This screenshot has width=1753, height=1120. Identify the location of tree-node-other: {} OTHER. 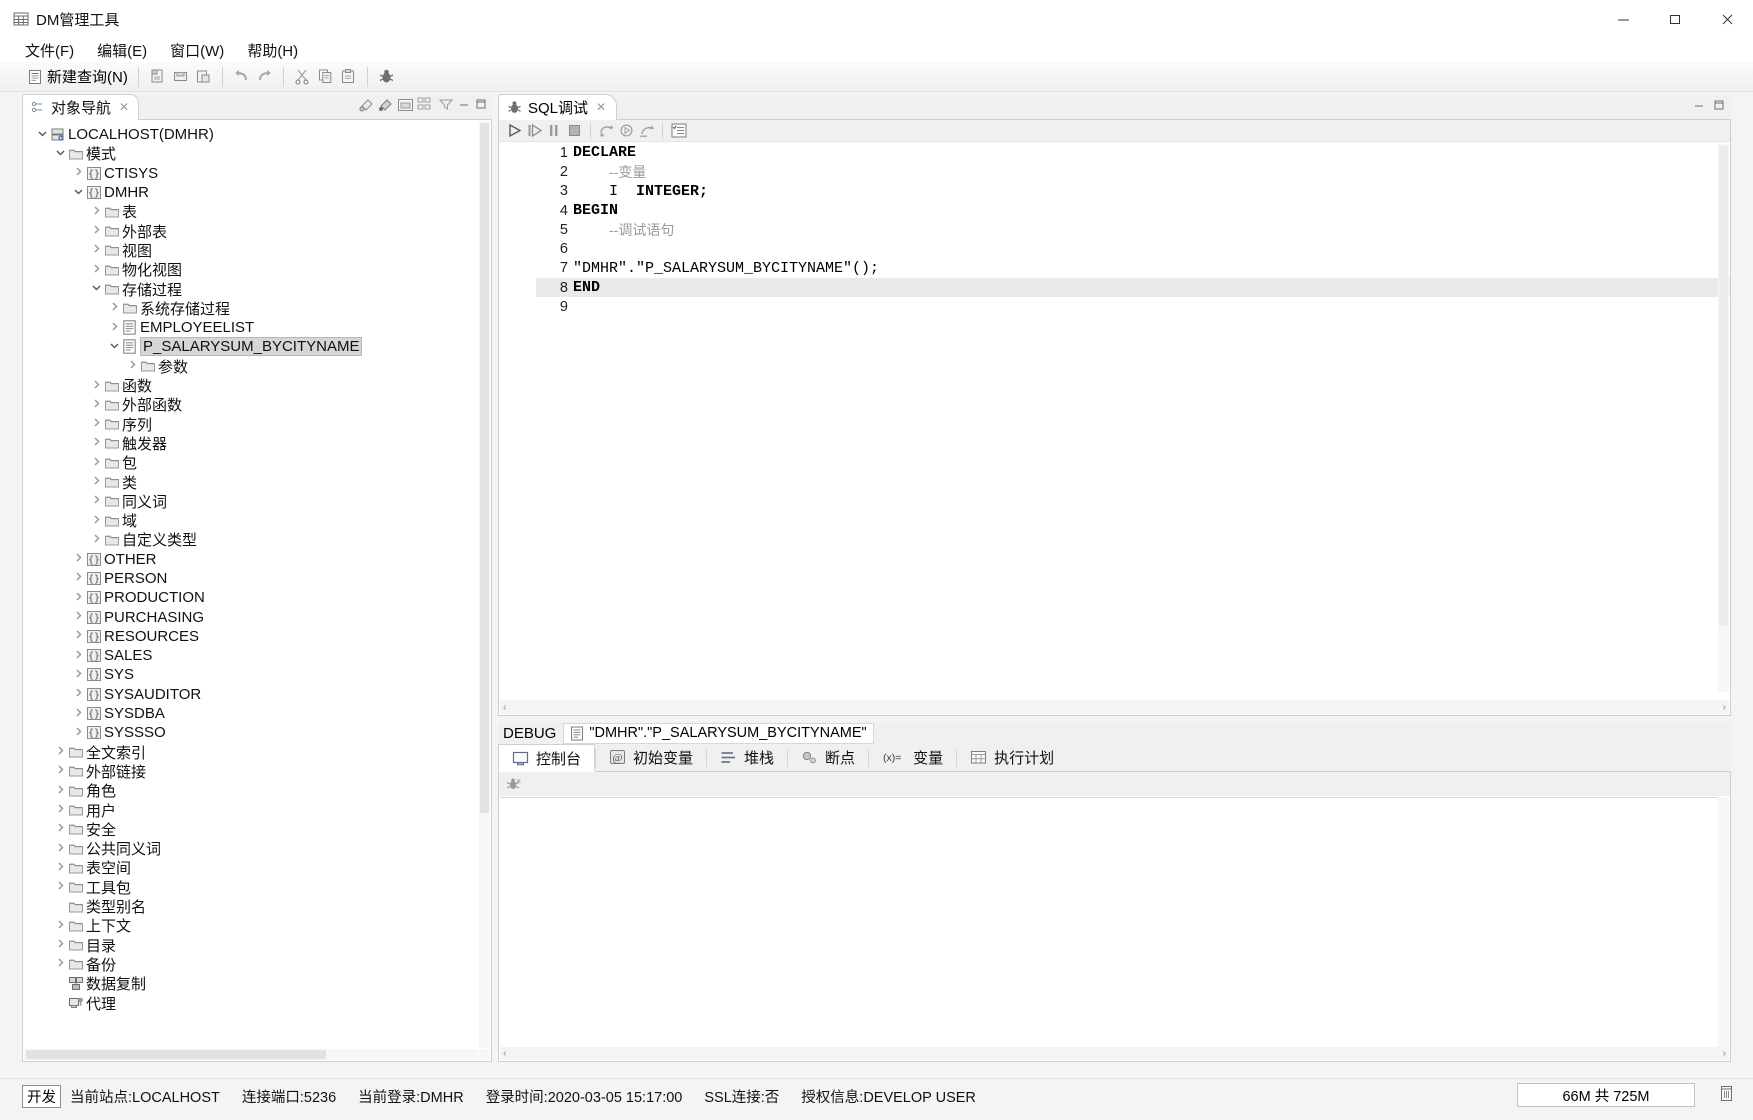
(251, 559).